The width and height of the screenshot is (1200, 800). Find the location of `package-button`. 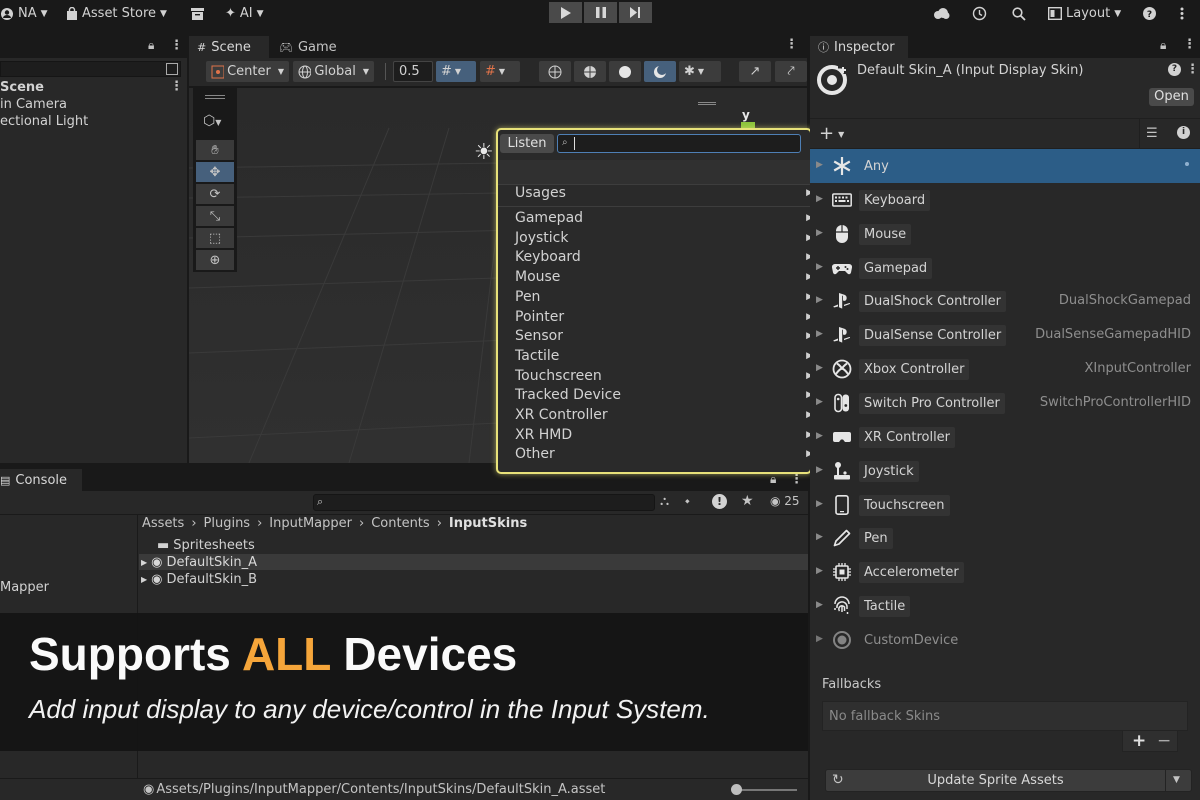

package-button is located at coordinates (197, 13).